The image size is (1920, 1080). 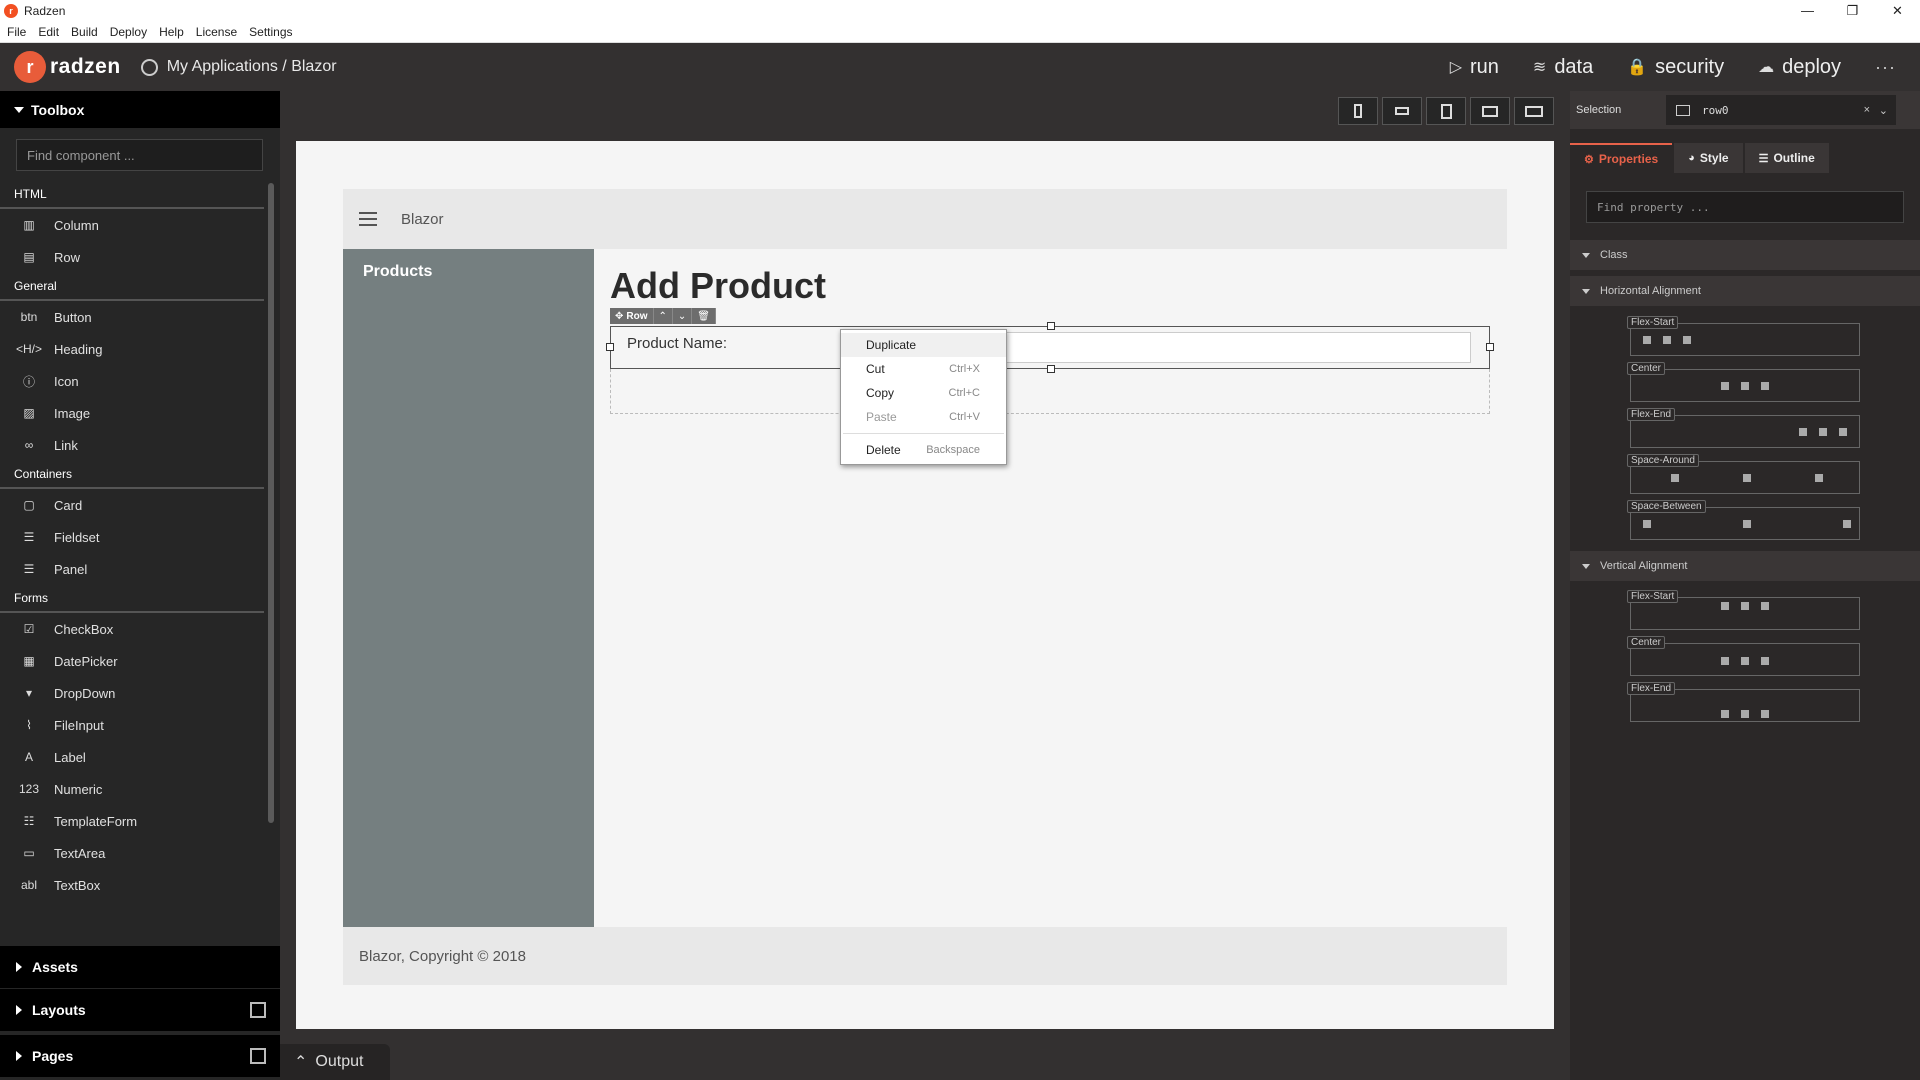 What do you see at coordinates (663, 316) in the screenshot?
I see `move-up-icon: ⌃` at bounding box center [663, 316].